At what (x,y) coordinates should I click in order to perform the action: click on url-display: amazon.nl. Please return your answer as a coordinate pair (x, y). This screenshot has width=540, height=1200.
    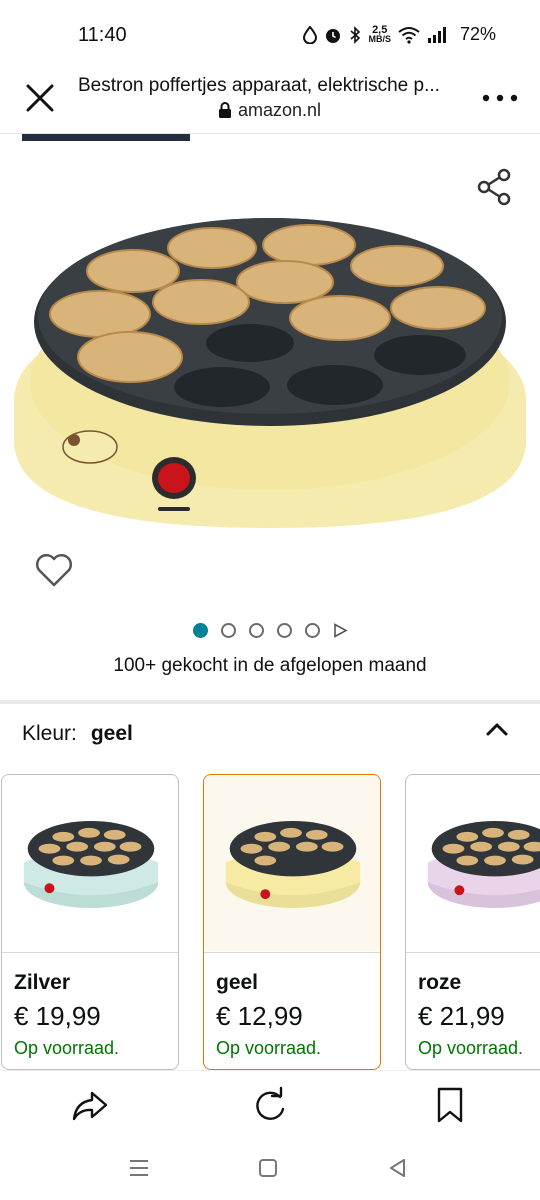
    Looking at the image, I should click on (269, 110).